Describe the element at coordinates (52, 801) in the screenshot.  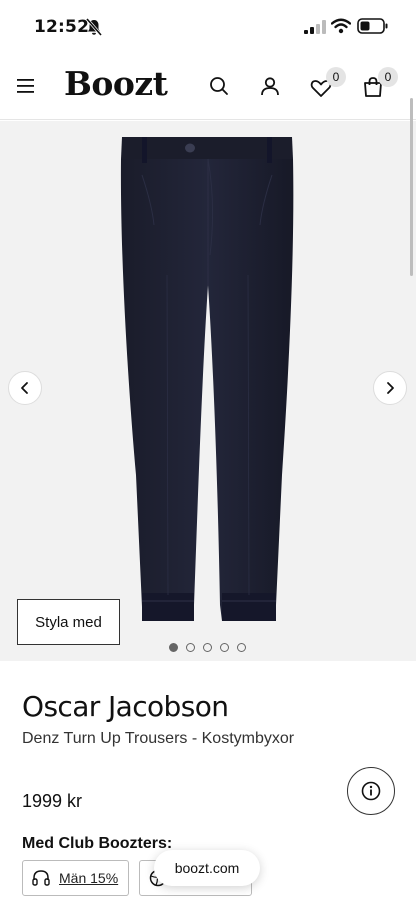
I see `product-price: 1999 kr` at that location.